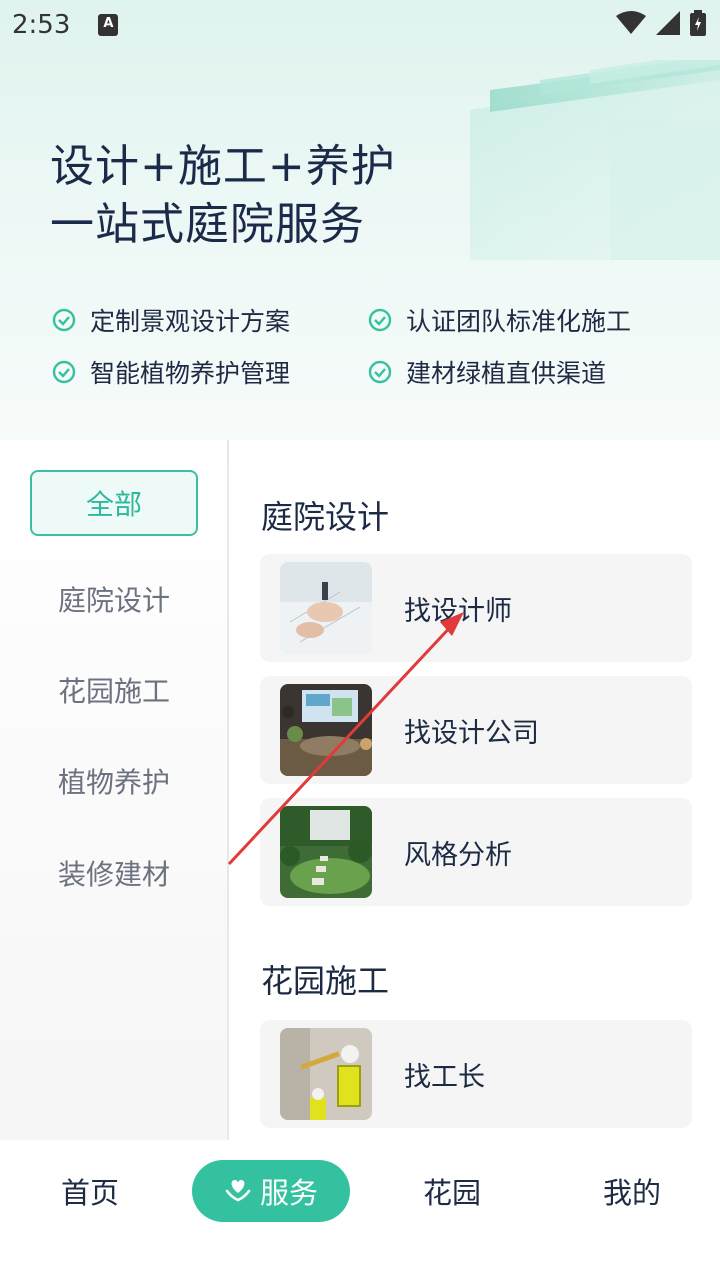 The image size is (720, 1280). I want to click on nav-service: 服务, so click(271, 1191).